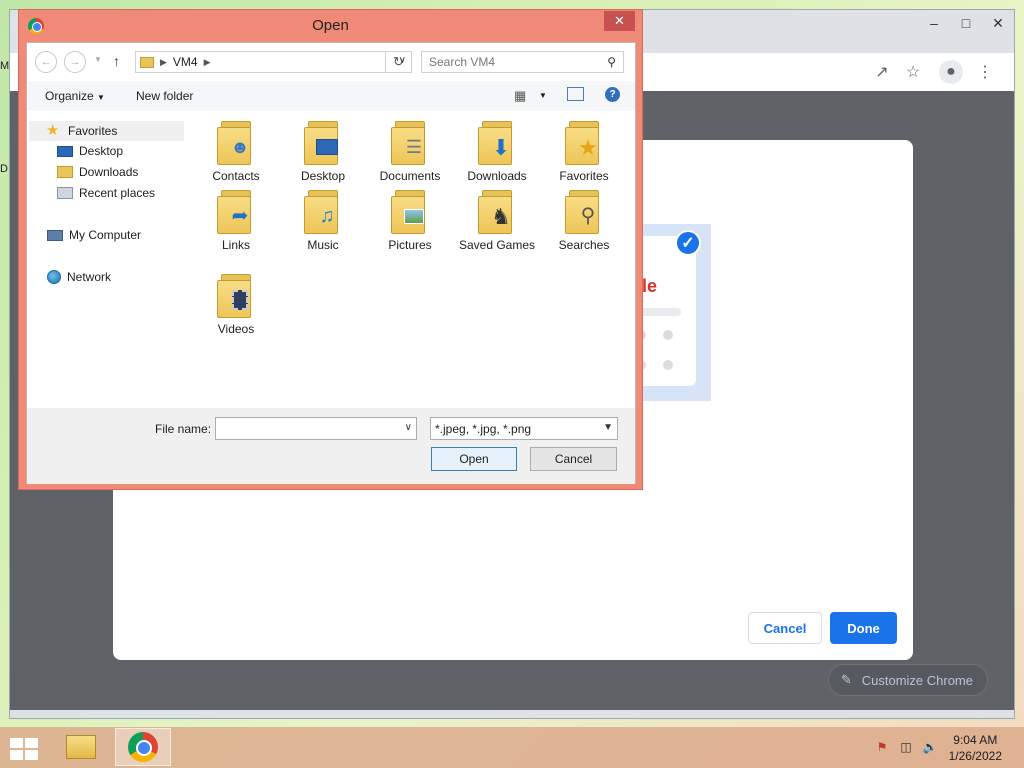 This screenshot has width=1024, height=768. Describe the element at coordinates (4, 169) in the screenshot. I see `desktop-icon-label: D` at that location.